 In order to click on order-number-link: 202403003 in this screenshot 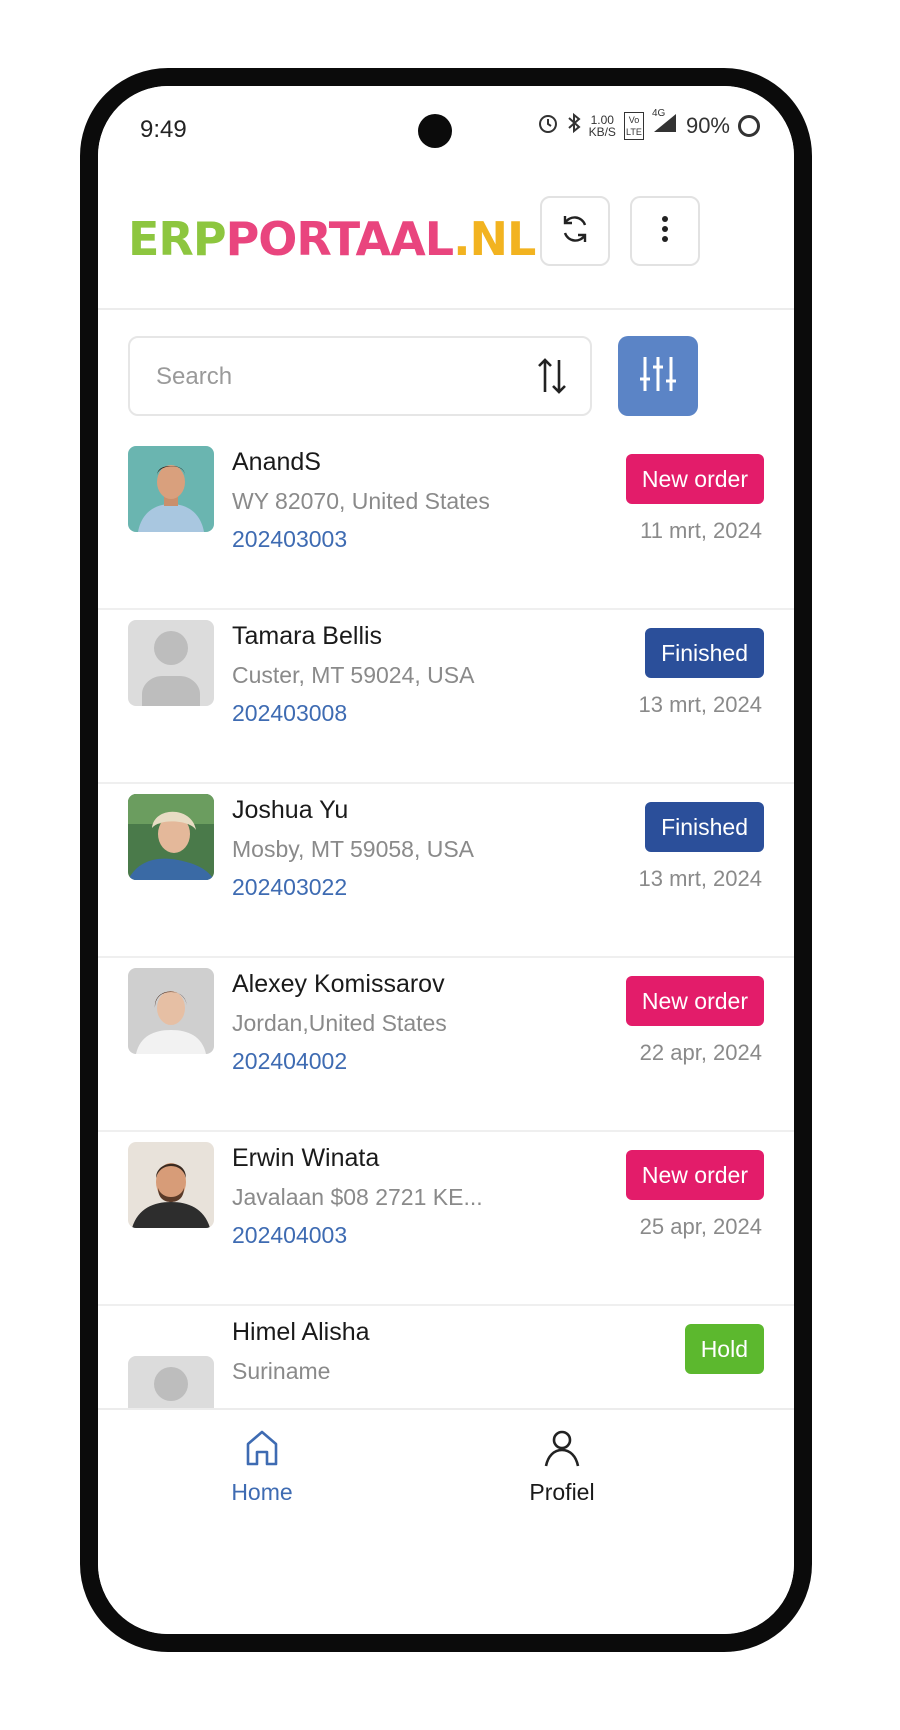, I will do `click(289, 539)`.